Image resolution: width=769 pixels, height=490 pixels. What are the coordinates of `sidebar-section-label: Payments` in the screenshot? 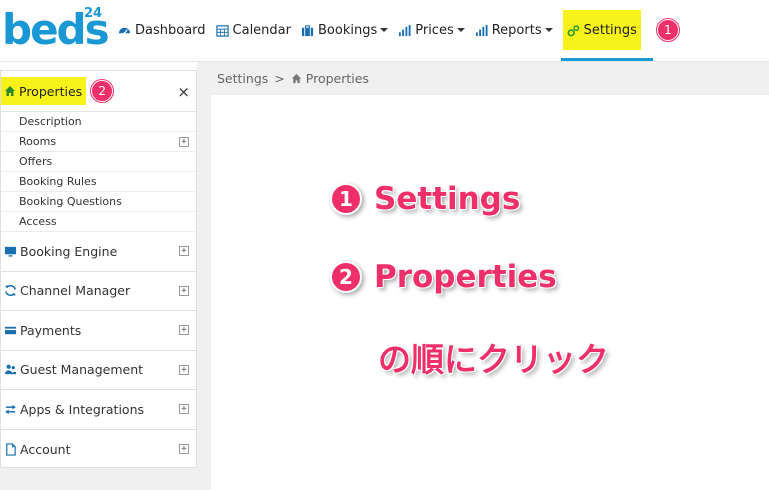 It's located at (51, 330).